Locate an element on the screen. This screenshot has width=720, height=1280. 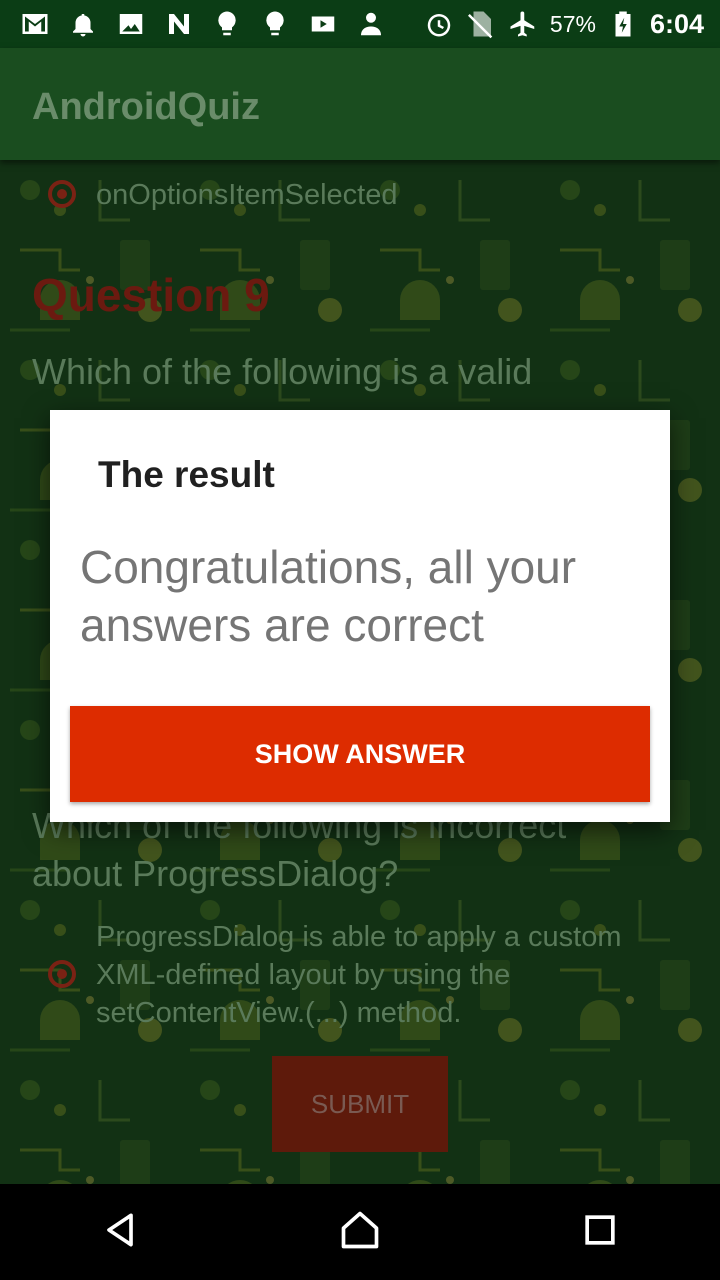
battery-percent: 57% is located at coordinates (572, 23).